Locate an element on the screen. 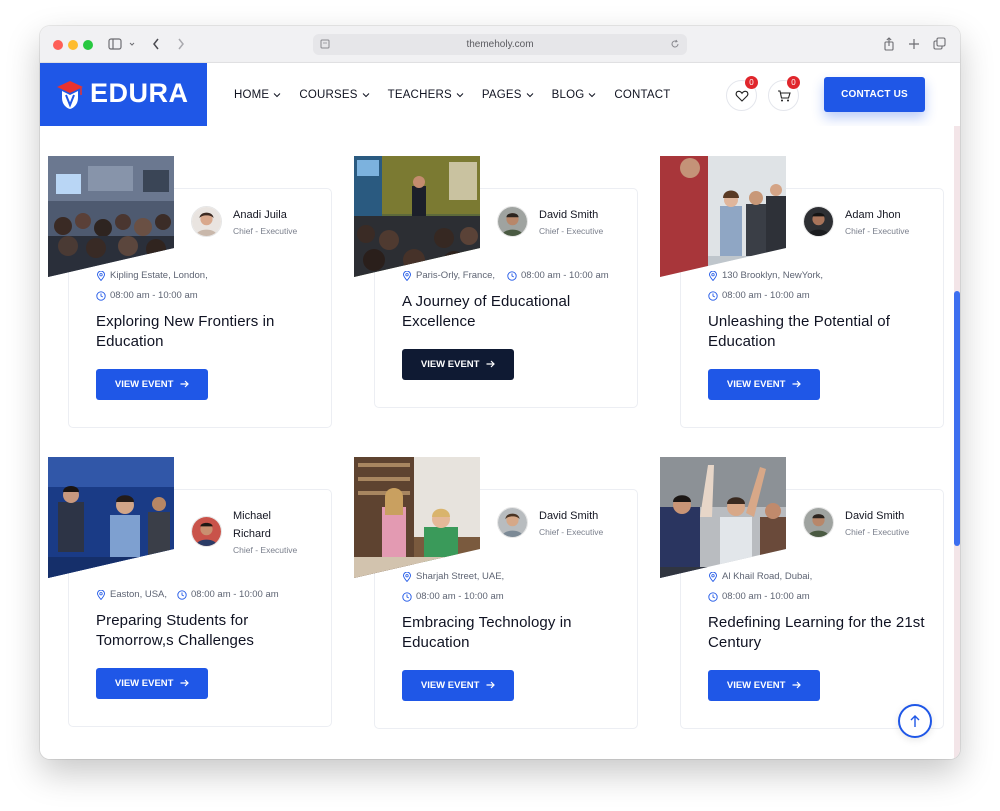 The height and width of the screenshot is (811, 1000). instructor-name: Adam Jhon is located at coordinates (877, 215).